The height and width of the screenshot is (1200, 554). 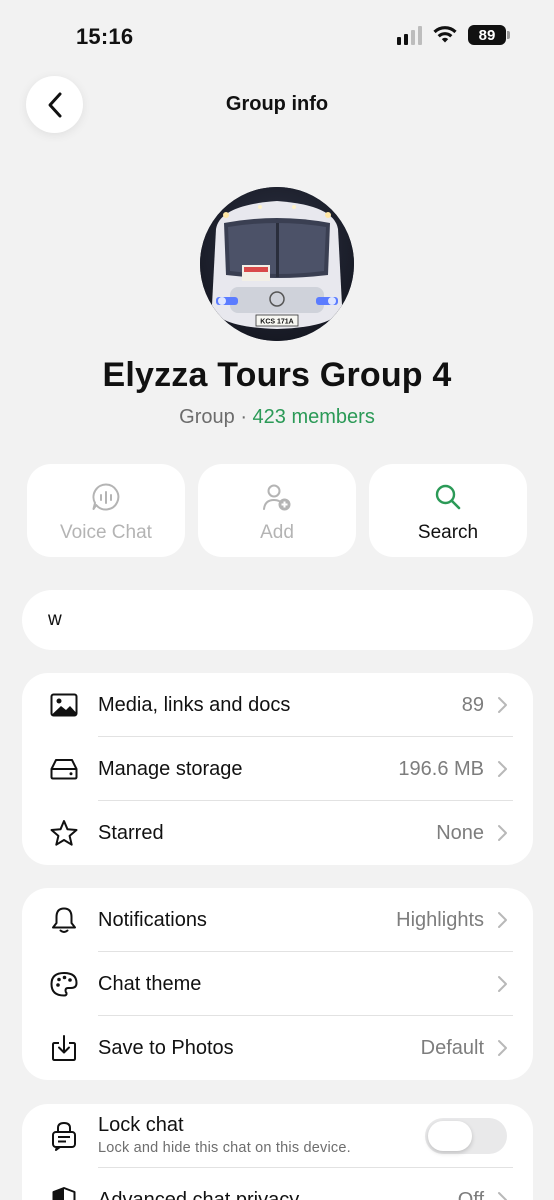 I want to click on members-count-link: 423 members, so click(x=314, y=417).